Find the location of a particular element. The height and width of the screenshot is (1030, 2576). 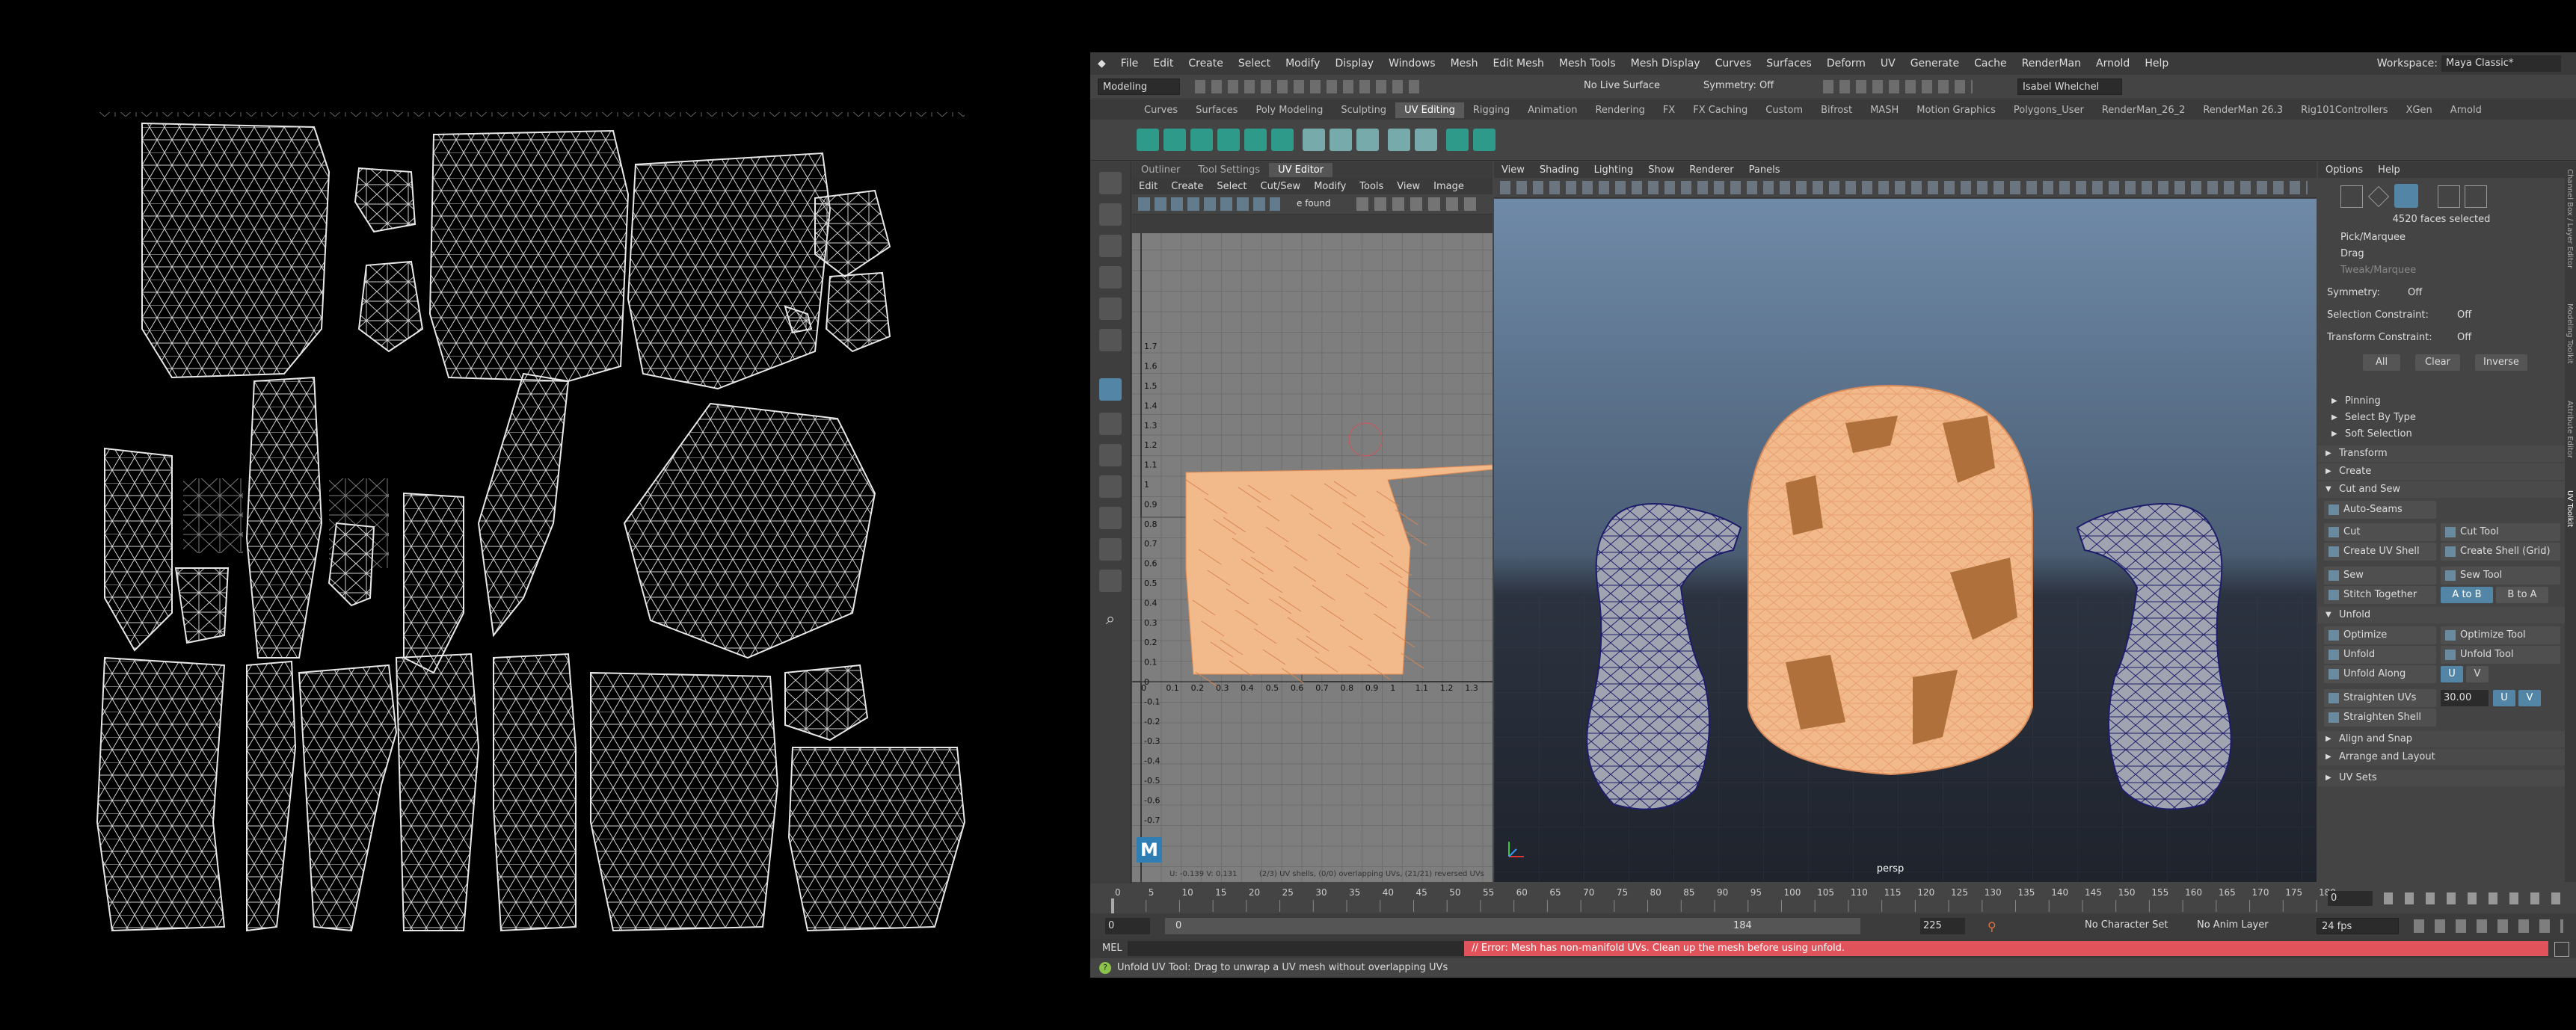

cut-tool-button: Cut Tool is located at coordinates (2500, 532).